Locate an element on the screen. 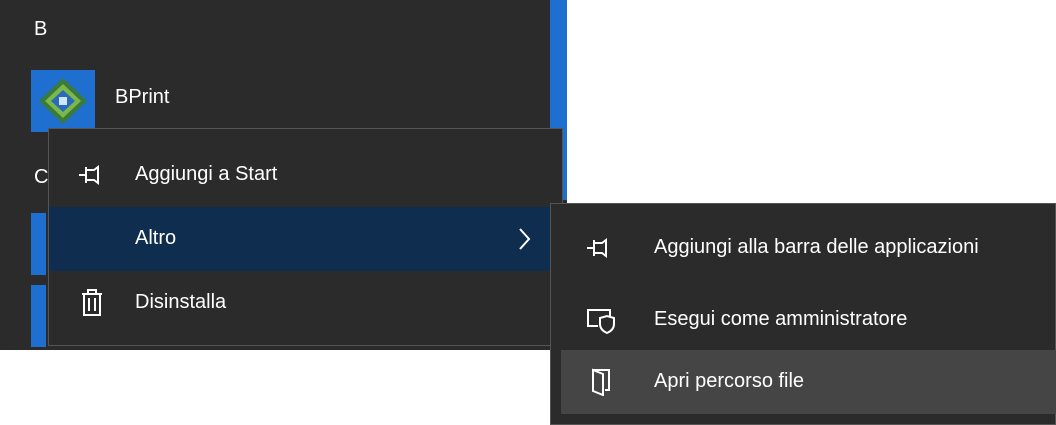  menu-item-label: Disinstalla is located at coordinates (181, 302).